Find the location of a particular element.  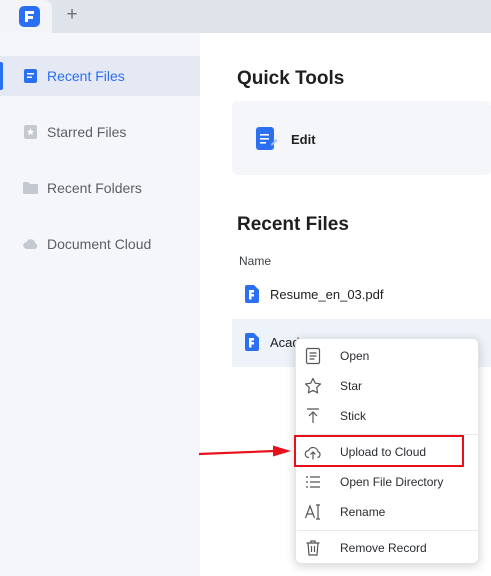

list-icon is located at coordinates (313, 482).